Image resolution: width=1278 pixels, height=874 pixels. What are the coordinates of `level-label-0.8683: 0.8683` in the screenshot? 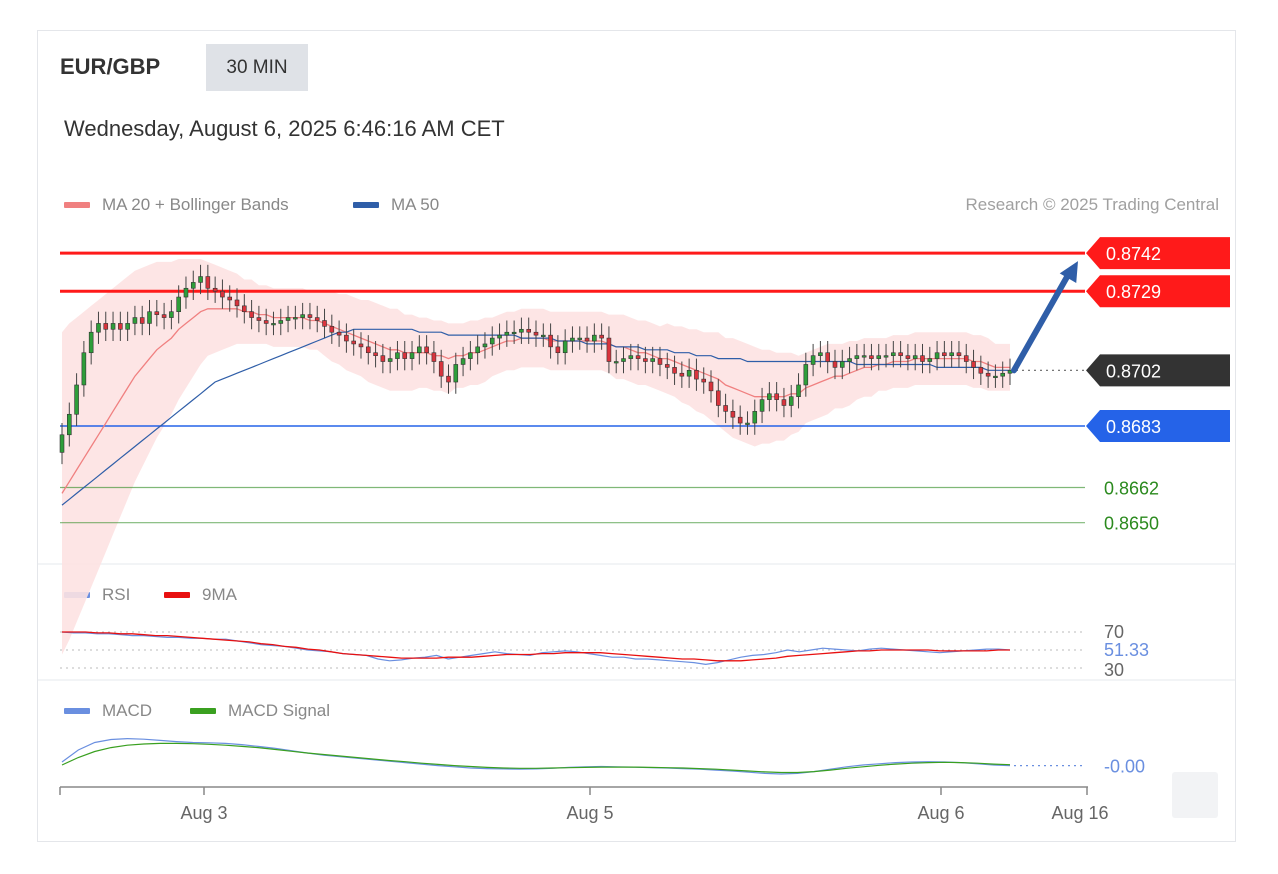 It's located at (1133, 427).